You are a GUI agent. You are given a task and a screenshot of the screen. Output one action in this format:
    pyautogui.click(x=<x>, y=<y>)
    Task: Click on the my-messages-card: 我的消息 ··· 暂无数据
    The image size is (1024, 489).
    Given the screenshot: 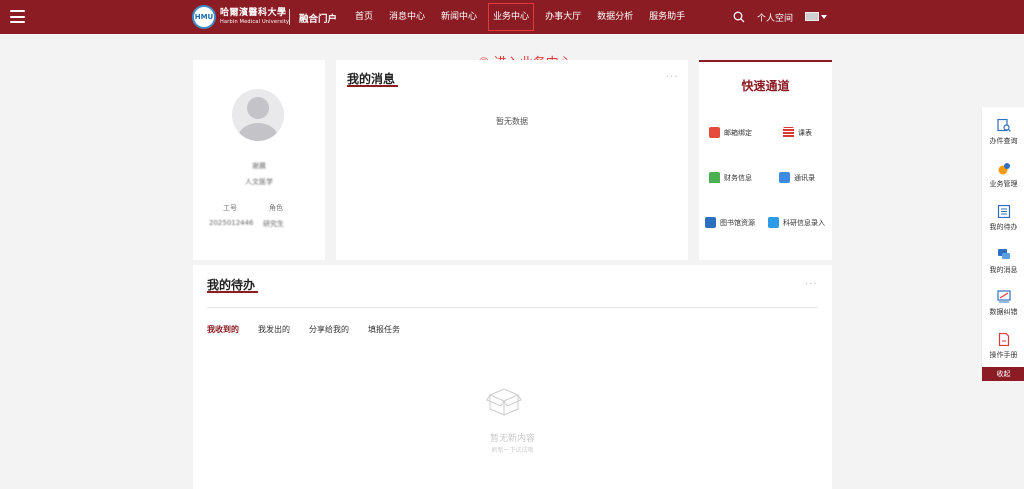 What is the action you would take?
    pyautogui.click(x=512, y=160)
    